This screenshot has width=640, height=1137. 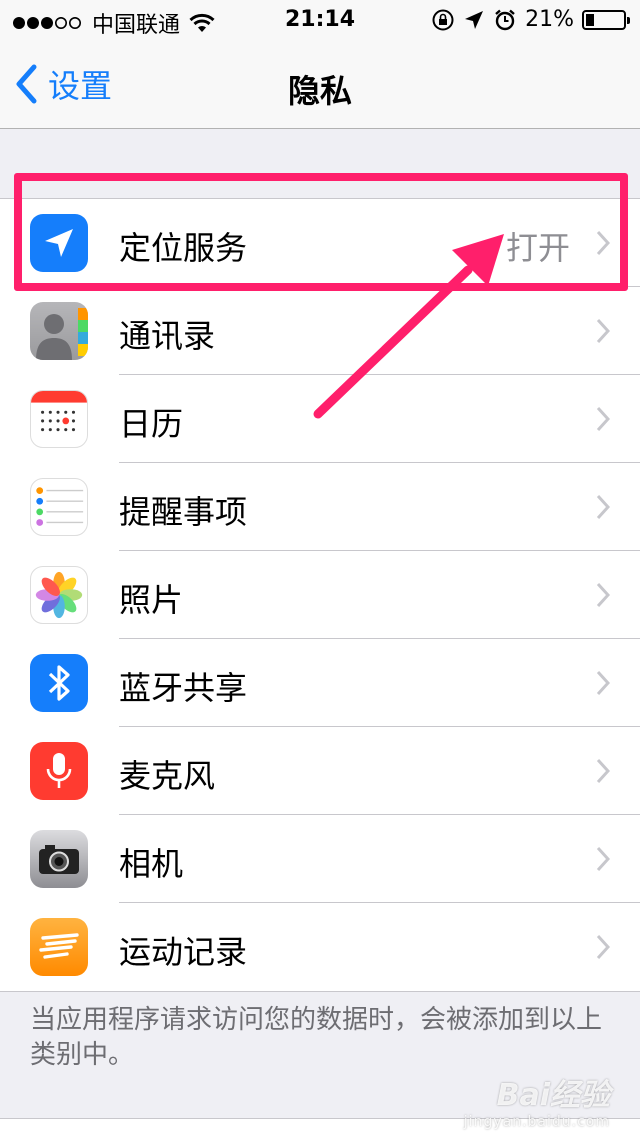 What do you see at coordinates (151, 864) in the screenshot?
I see `row-label: 相机` at bounding box center [151, 864].